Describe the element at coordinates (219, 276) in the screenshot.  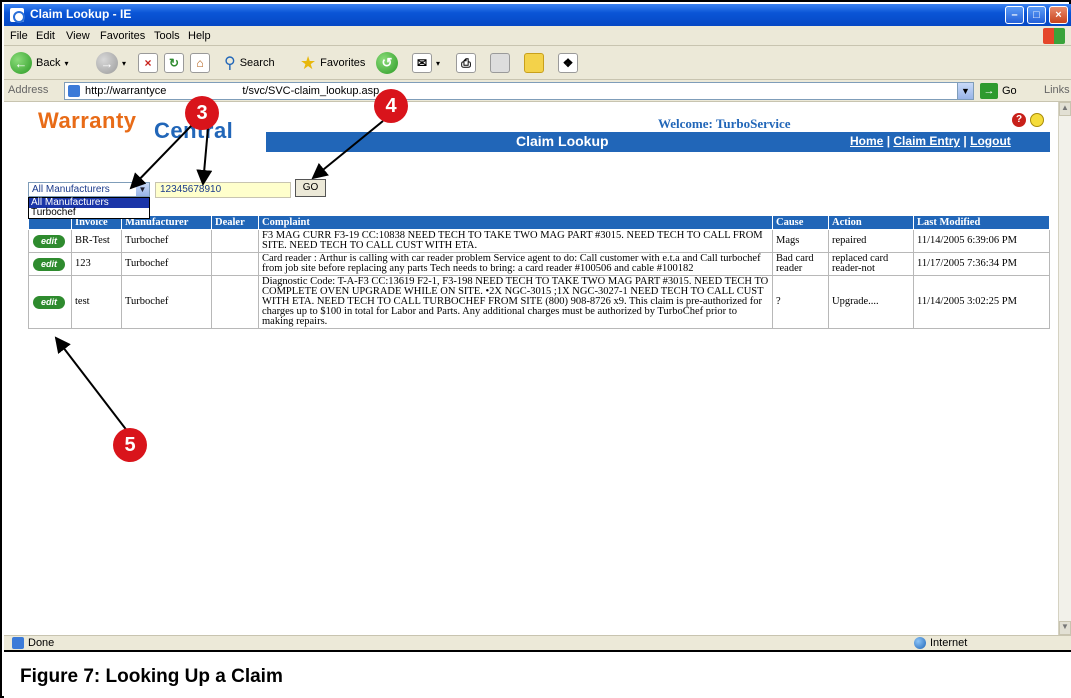
I see `callout-arrows` at that location.